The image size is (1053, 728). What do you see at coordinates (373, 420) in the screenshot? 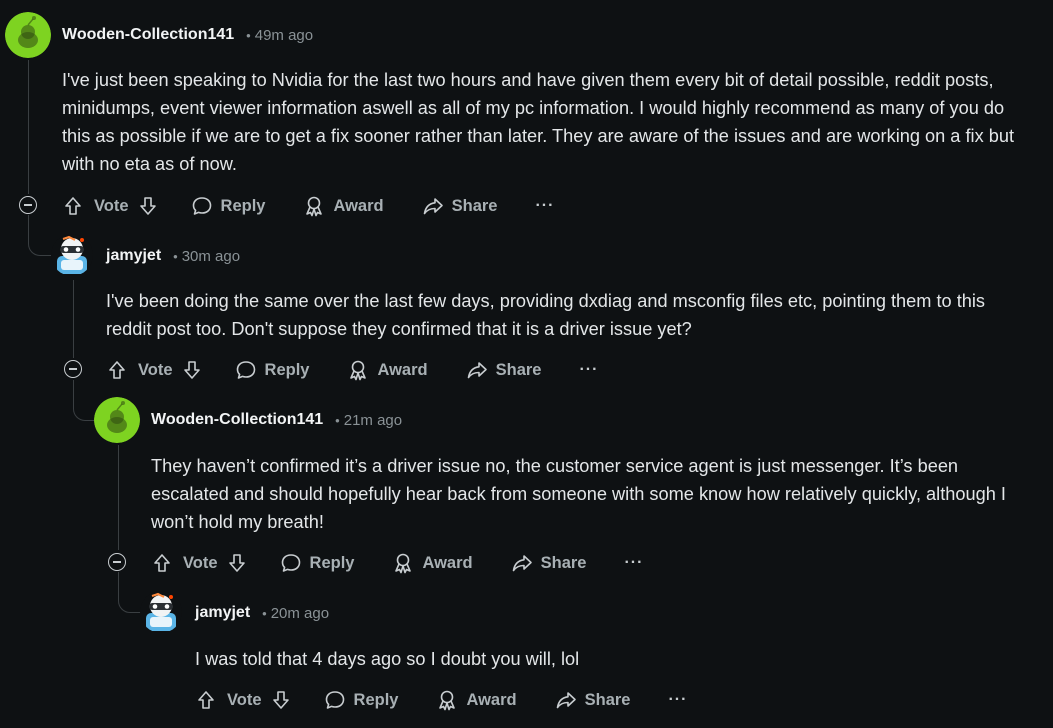
I see `timestamp: 21m ago` at bounding box center [373, 420].